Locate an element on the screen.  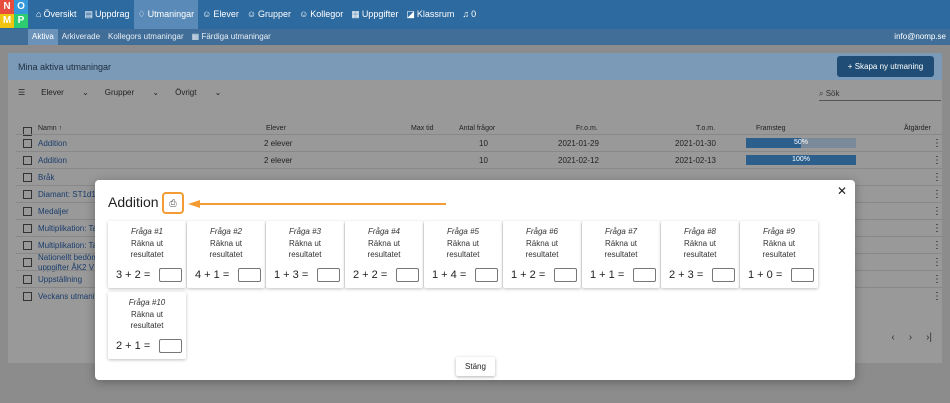
account-menu: info@nomp.se is located at coordinates (920, 37).